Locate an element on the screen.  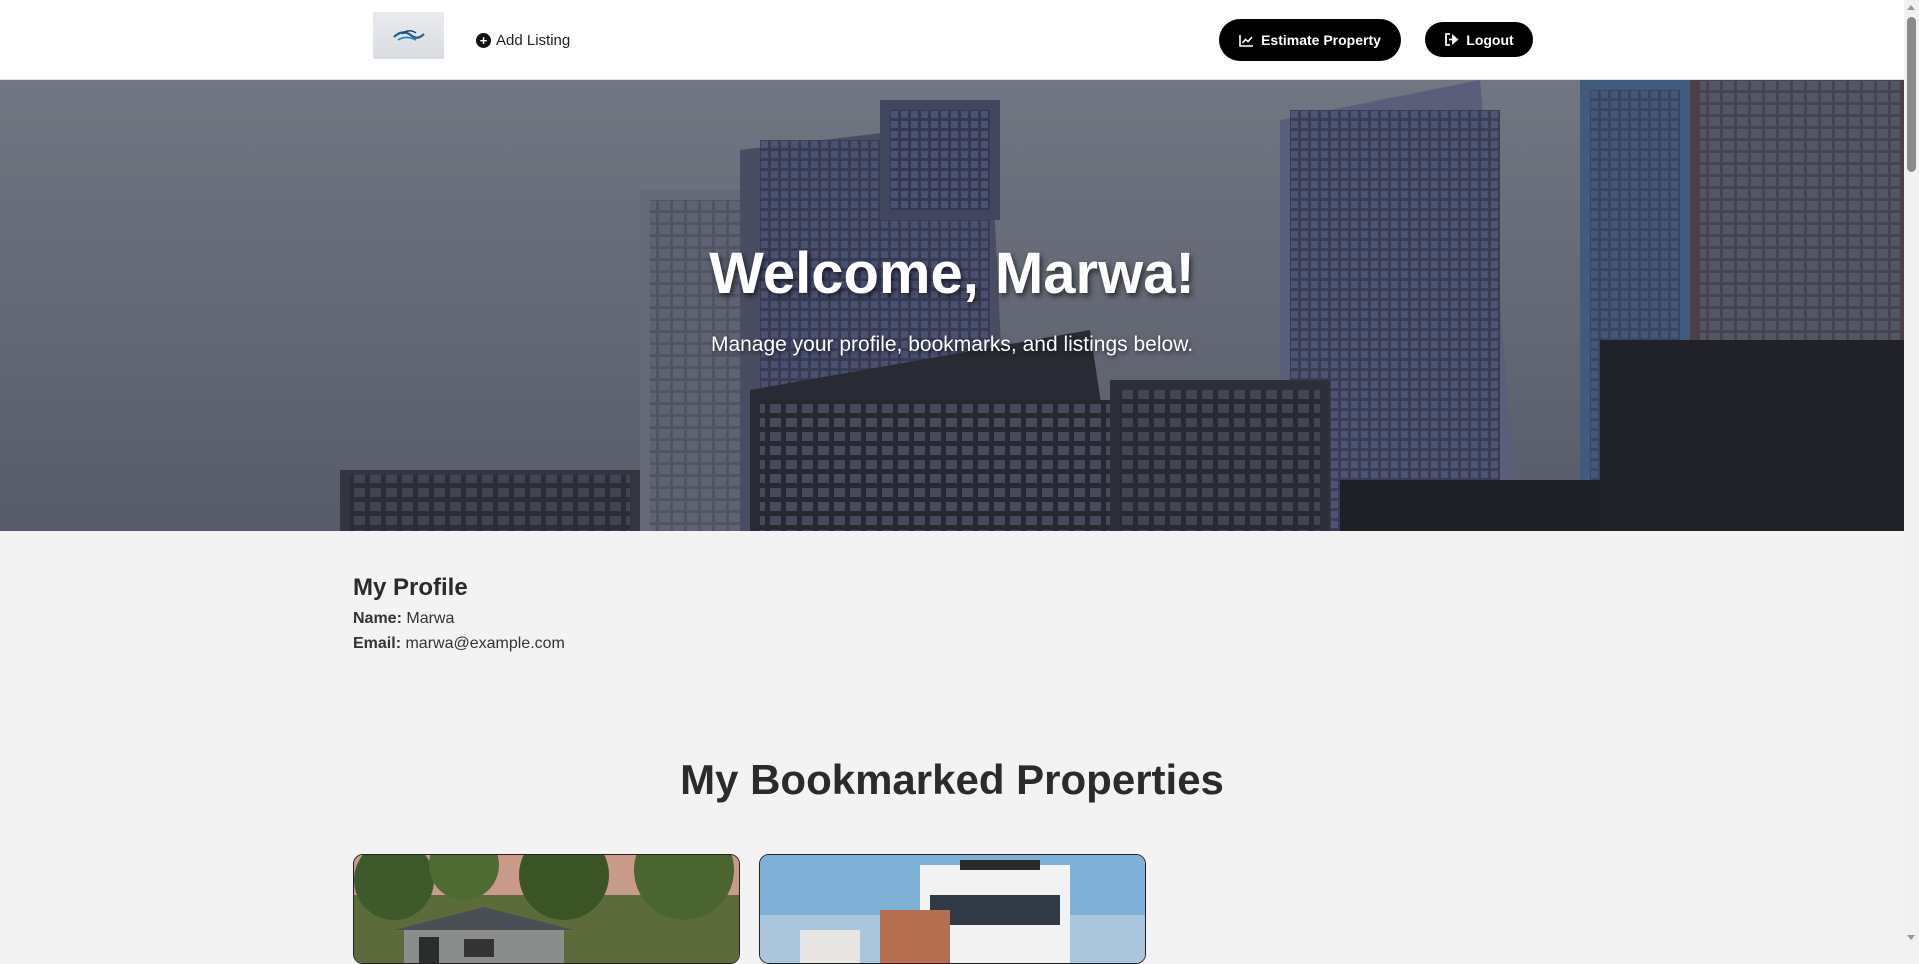
scroll-up-arrow-icon is located at coordinates (1911, 7).